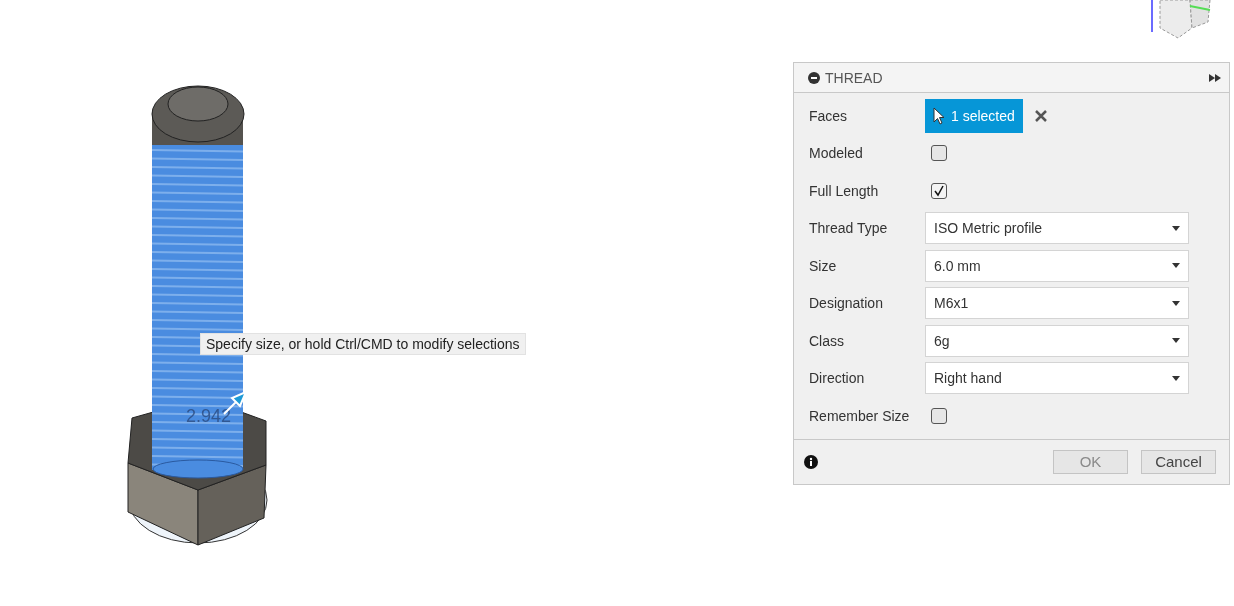  Describe the element at coordinates (1057, 265) in the screenshot. I see `dropdown: 6.0 mm` at that location.